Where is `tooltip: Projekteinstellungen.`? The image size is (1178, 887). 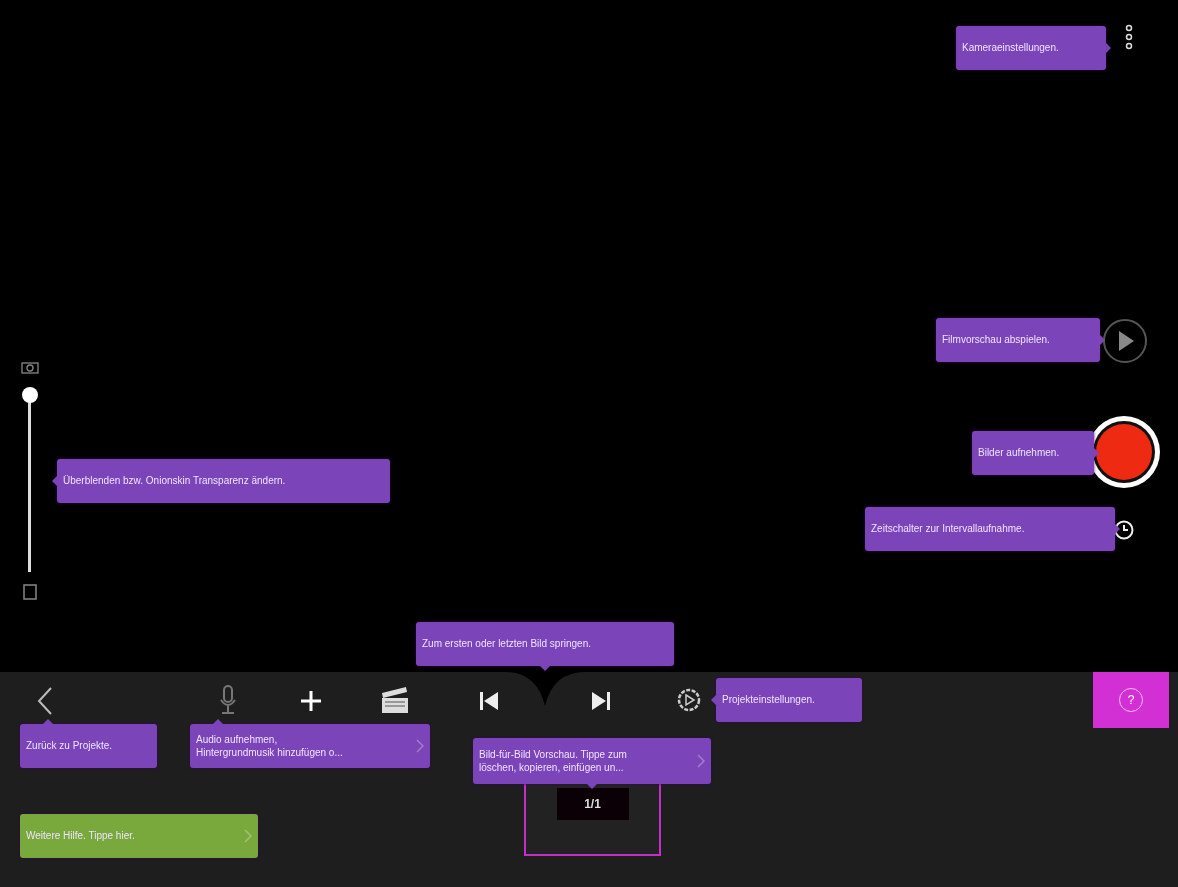
tooltip: Projekteinstellungen. is located at coordinates (789, 700).